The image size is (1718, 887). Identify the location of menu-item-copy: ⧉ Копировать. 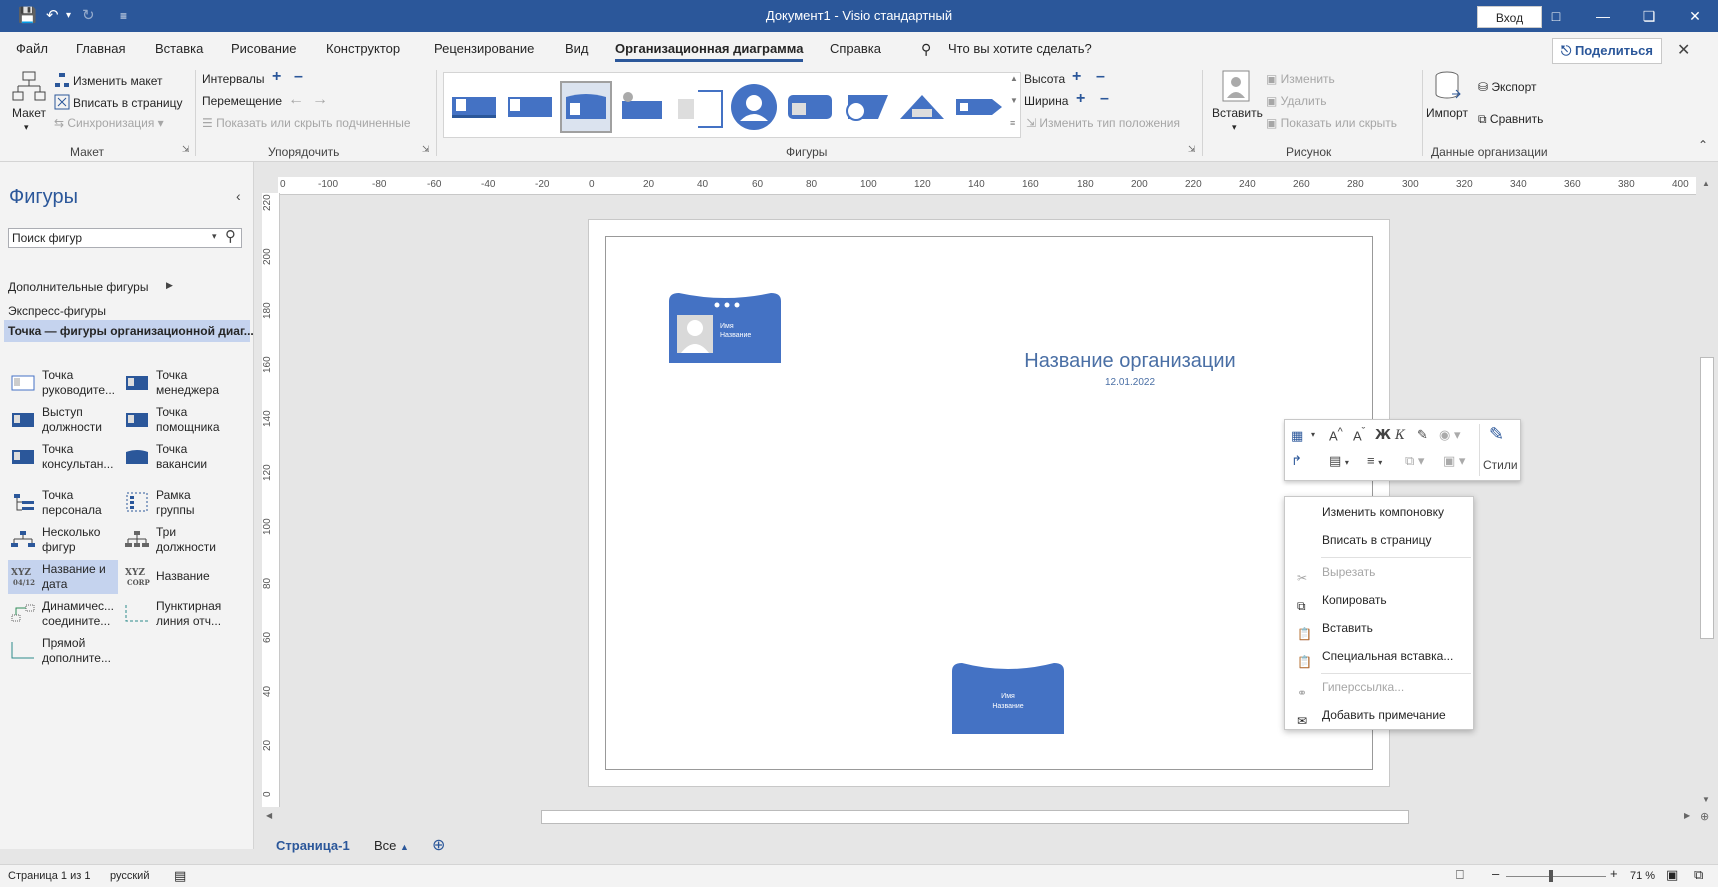
(1379, 600).